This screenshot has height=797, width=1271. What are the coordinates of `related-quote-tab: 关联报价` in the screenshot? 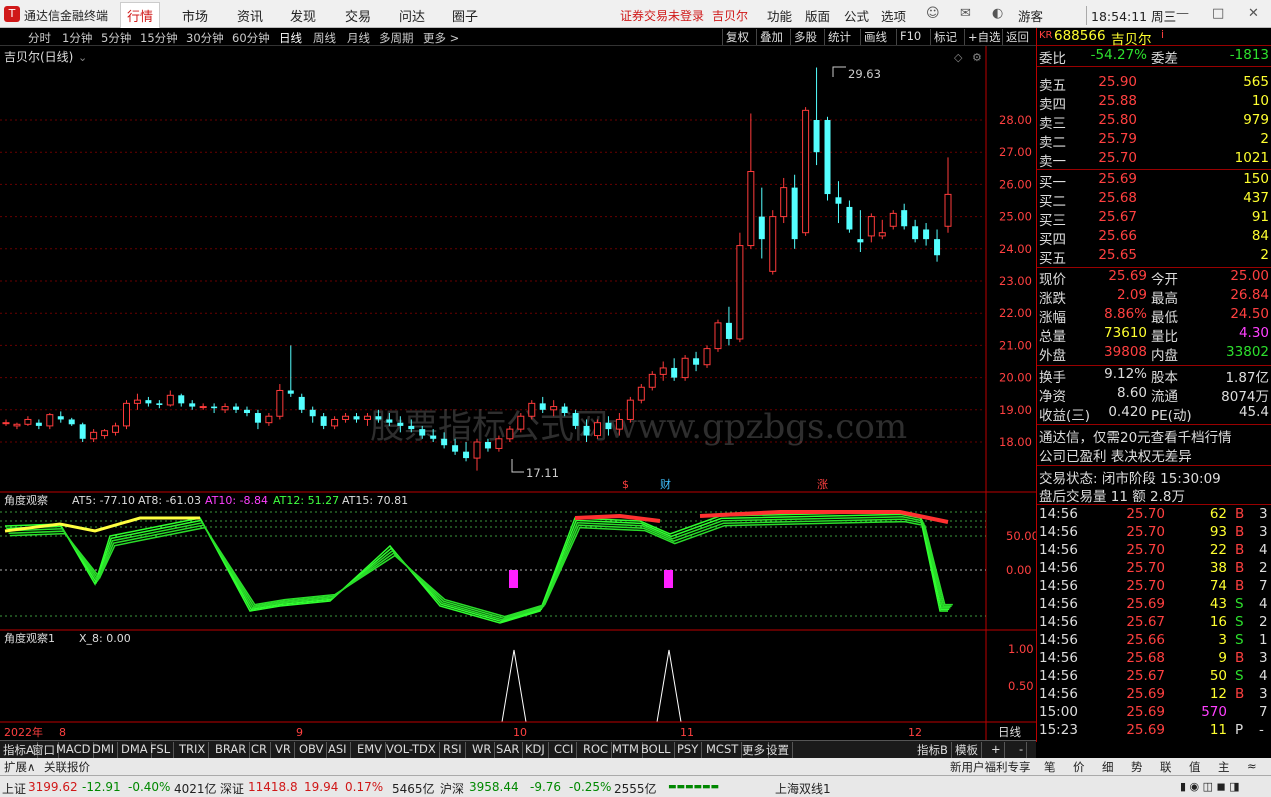 It's located at (67, 767).